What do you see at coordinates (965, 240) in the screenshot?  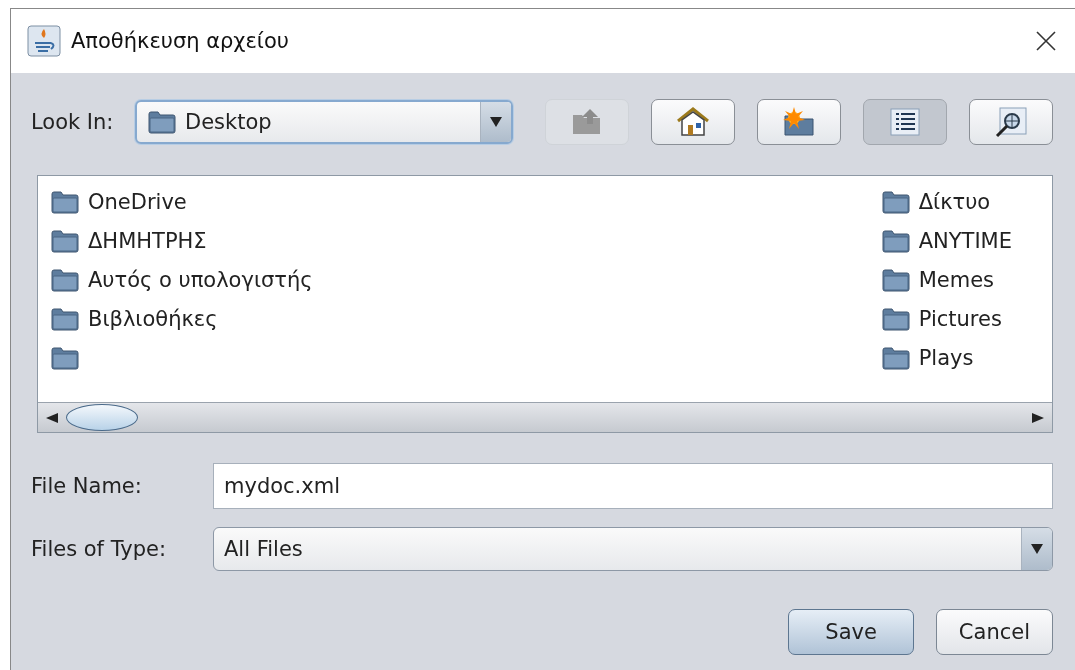 I see `folder-name: ANYTIME` at bounding box center [965, 240].